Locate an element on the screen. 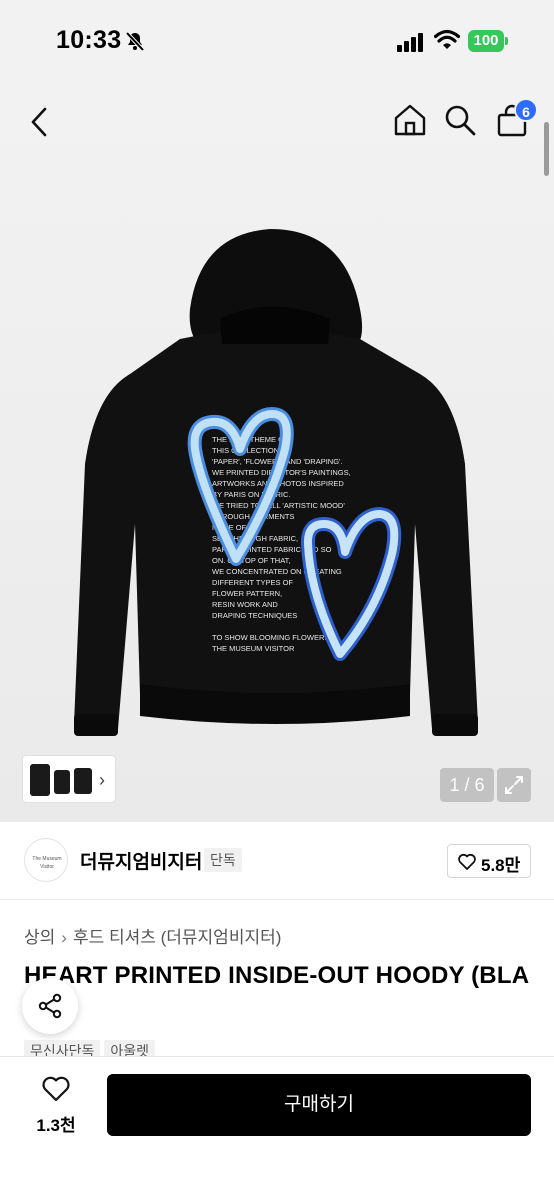 This screenshot has width=554, height=1200. cart-button: 6 is located at coordinates (516, 119).